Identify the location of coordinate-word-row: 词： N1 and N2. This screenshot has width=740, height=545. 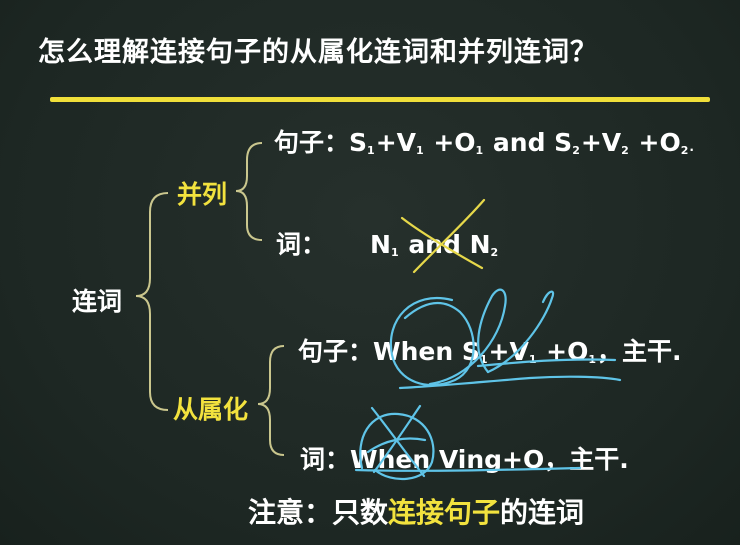
(387, 243).